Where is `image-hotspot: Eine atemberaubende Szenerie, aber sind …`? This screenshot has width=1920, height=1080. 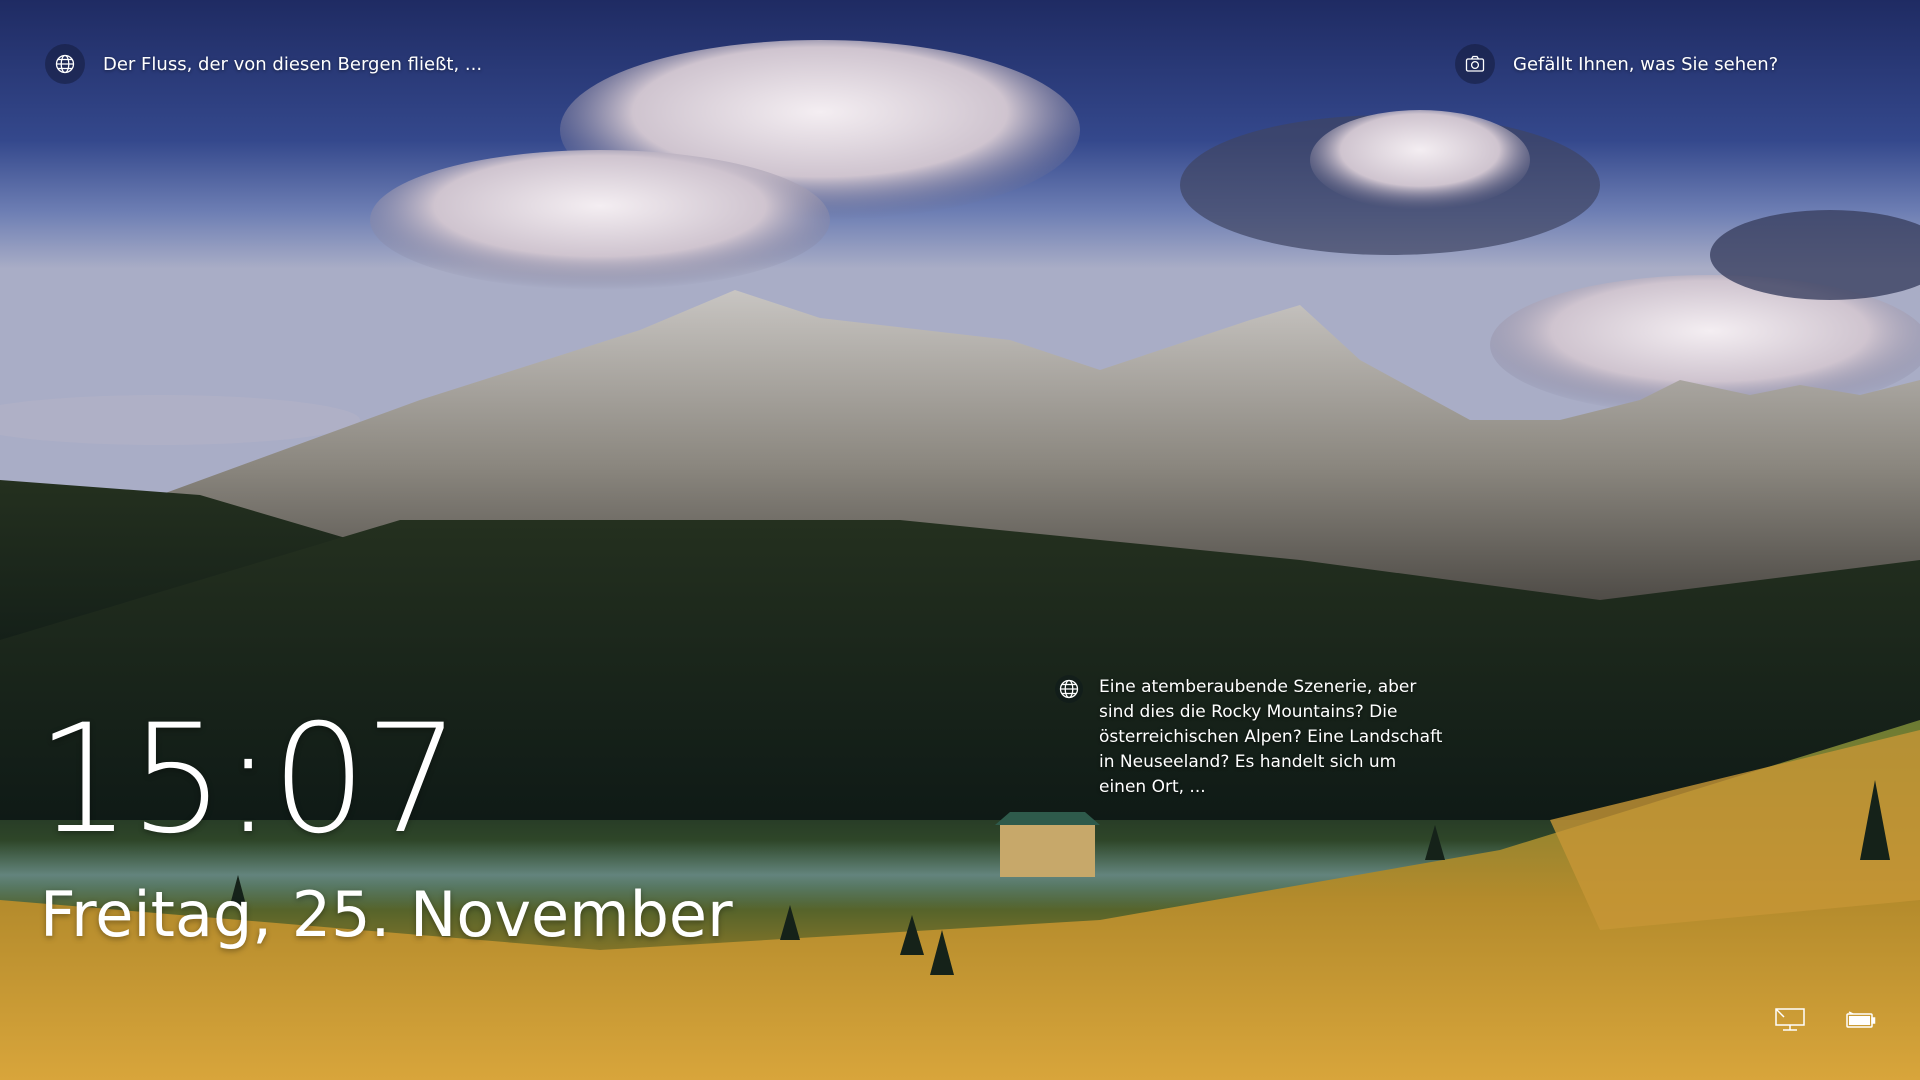
image-hotspot: Eine atemberaubende Szenerie, aber sind … is located at coordinates (1249, 737).